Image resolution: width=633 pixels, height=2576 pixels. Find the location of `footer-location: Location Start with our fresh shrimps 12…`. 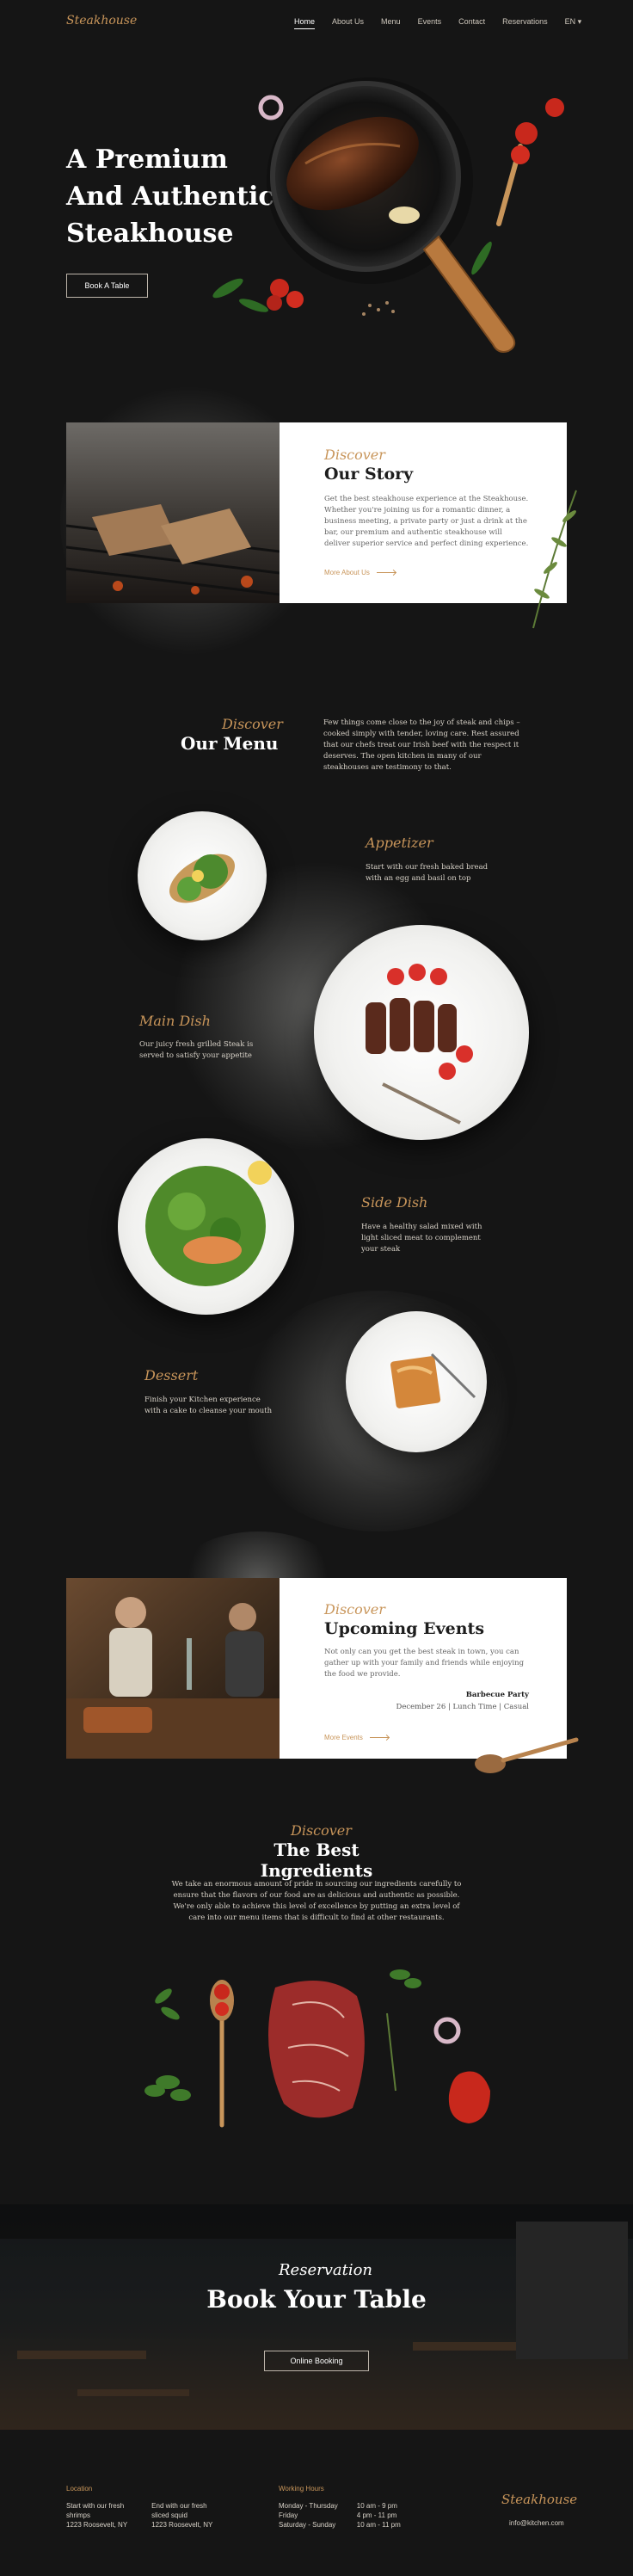

footer-location: Location Start with our fresh shrimps 12… is located at coordinates (139, 2507).